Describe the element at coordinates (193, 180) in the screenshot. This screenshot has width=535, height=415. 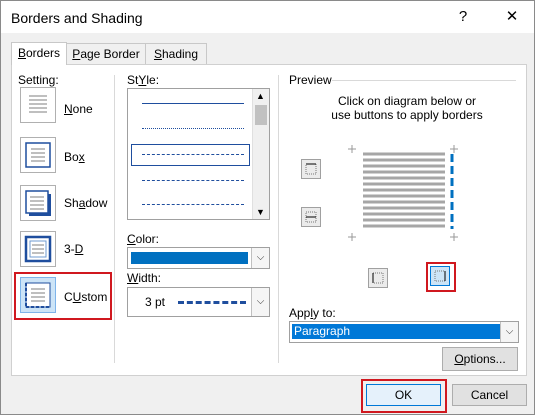
I see `style-option-dashed-large` at that location.